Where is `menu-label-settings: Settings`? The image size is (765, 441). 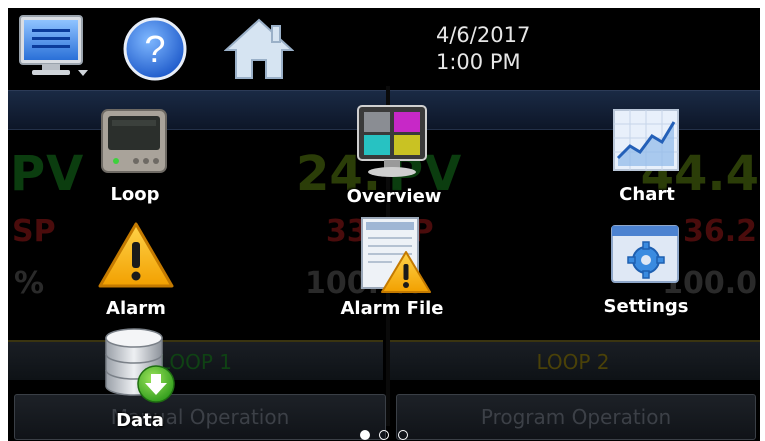
menu-label-settings: Settings is located at coordinates (646, 306).